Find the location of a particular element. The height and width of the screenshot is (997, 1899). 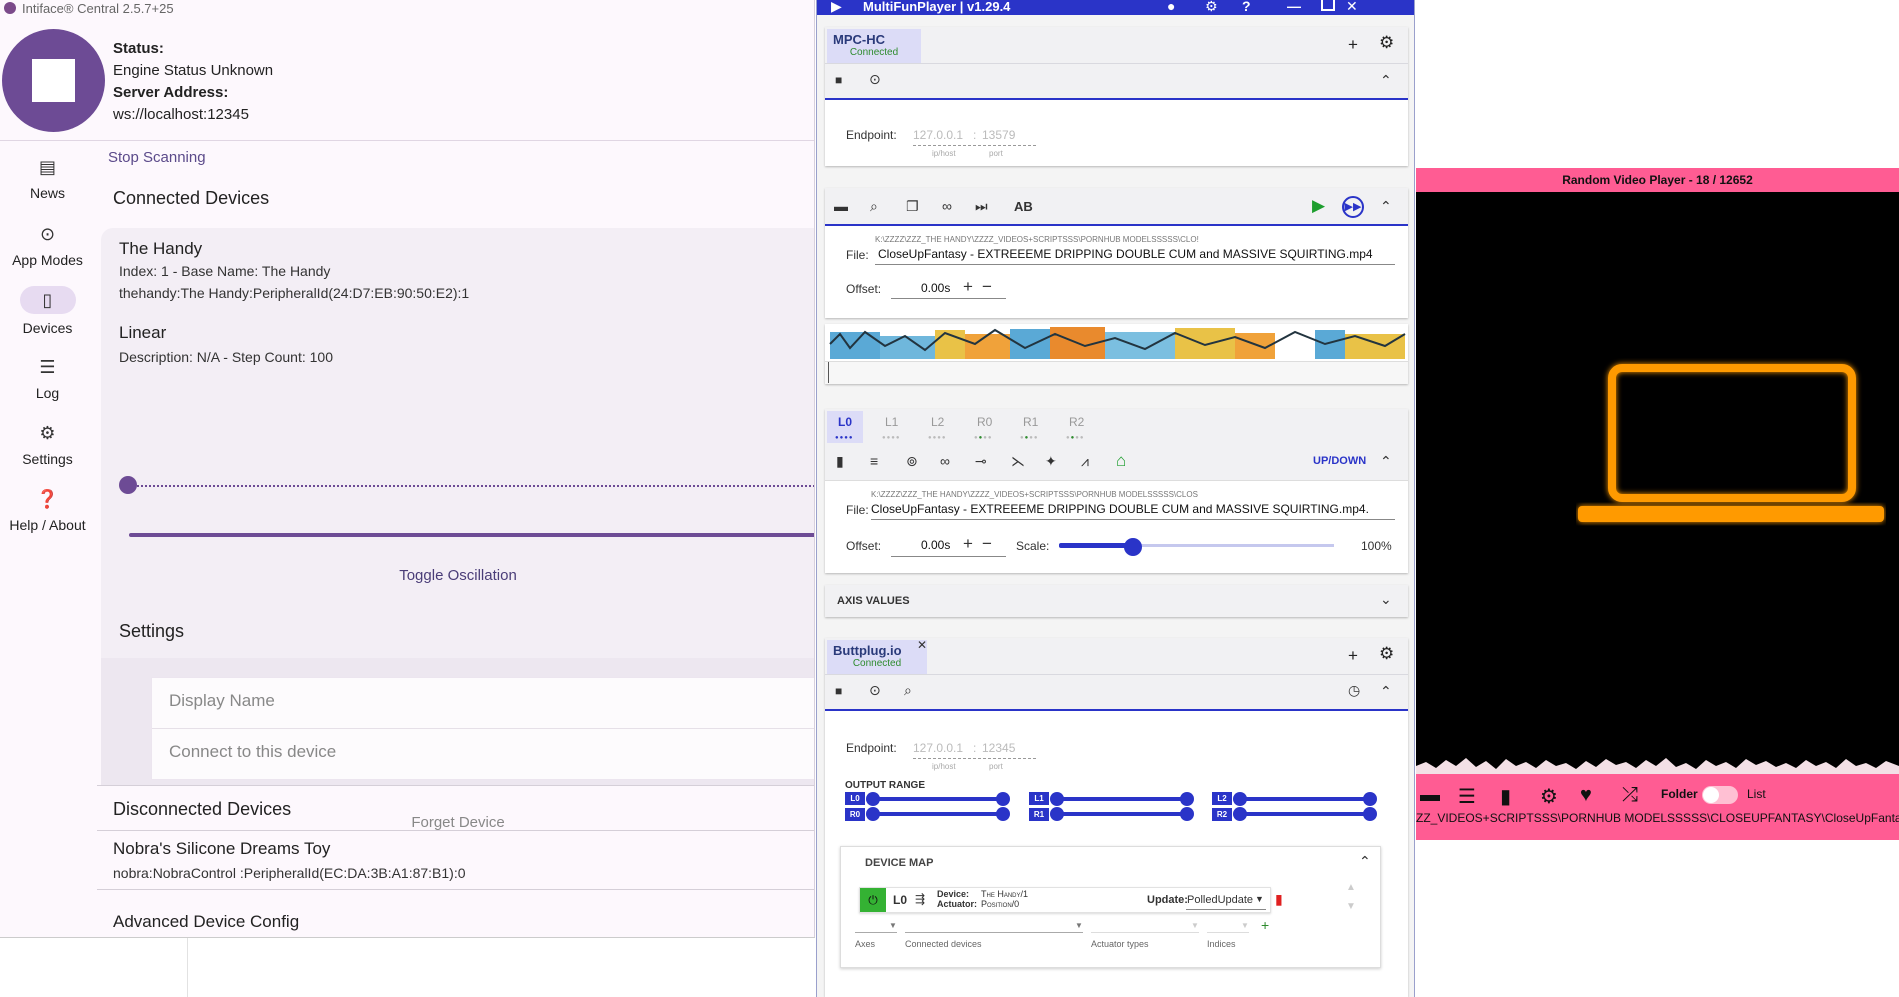

range-slider-l1 is located at coordinates (1122, 799).